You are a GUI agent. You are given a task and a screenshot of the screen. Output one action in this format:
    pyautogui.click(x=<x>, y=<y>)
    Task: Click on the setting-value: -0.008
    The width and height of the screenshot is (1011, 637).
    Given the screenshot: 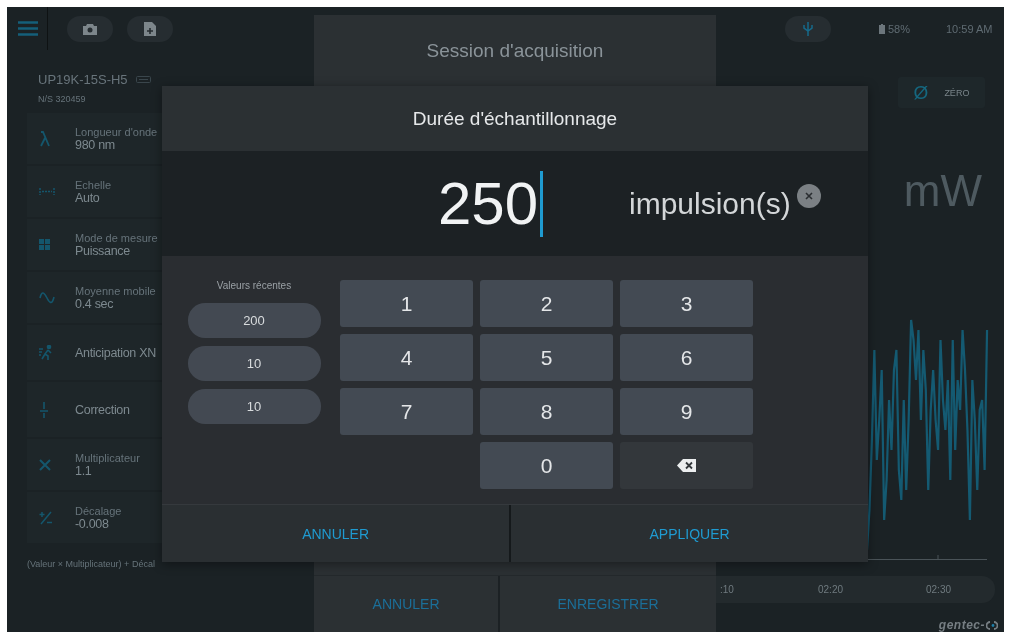 What is the action you would take?
    pyautogui.click(x=92, y=523)
    